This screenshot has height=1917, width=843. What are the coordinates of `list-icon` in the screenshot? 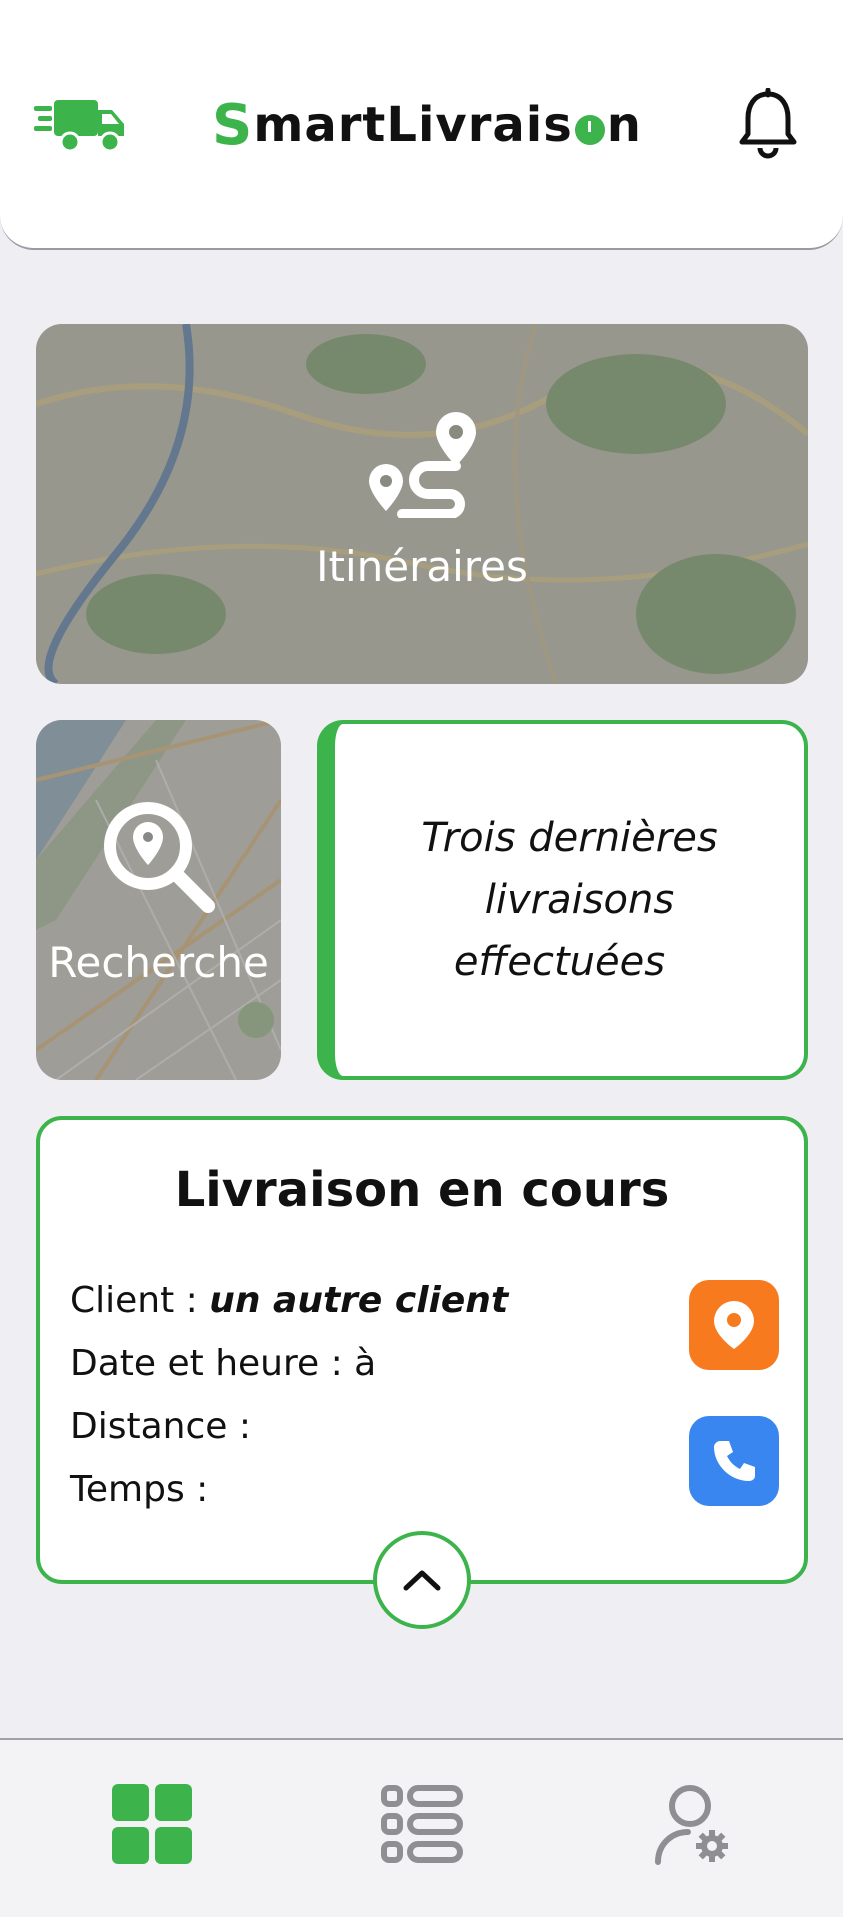 It's located at (422, 1824).